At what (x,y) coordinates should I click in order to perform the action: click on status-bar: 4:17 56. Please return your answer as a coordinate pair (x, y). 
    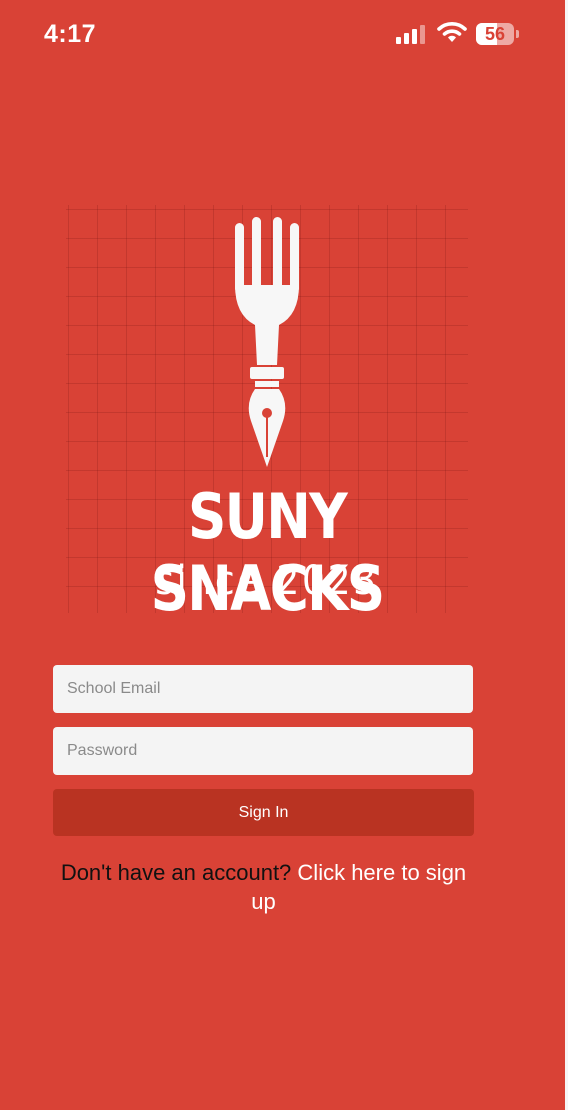
    Looking at the image, I should click on (282, 35).